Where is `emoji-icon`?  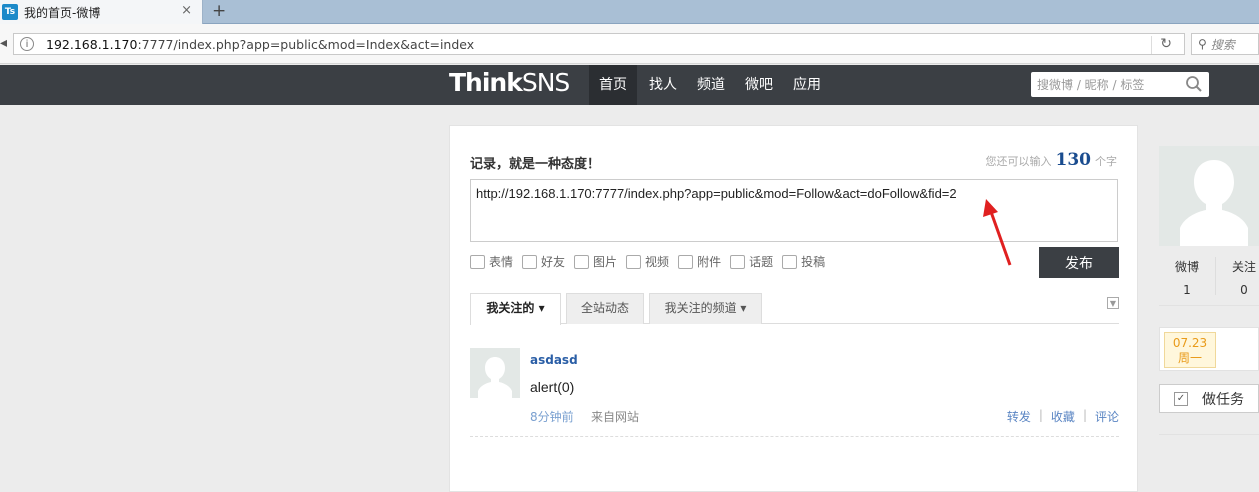
emoji-icon is located at coordinates (477, 261).